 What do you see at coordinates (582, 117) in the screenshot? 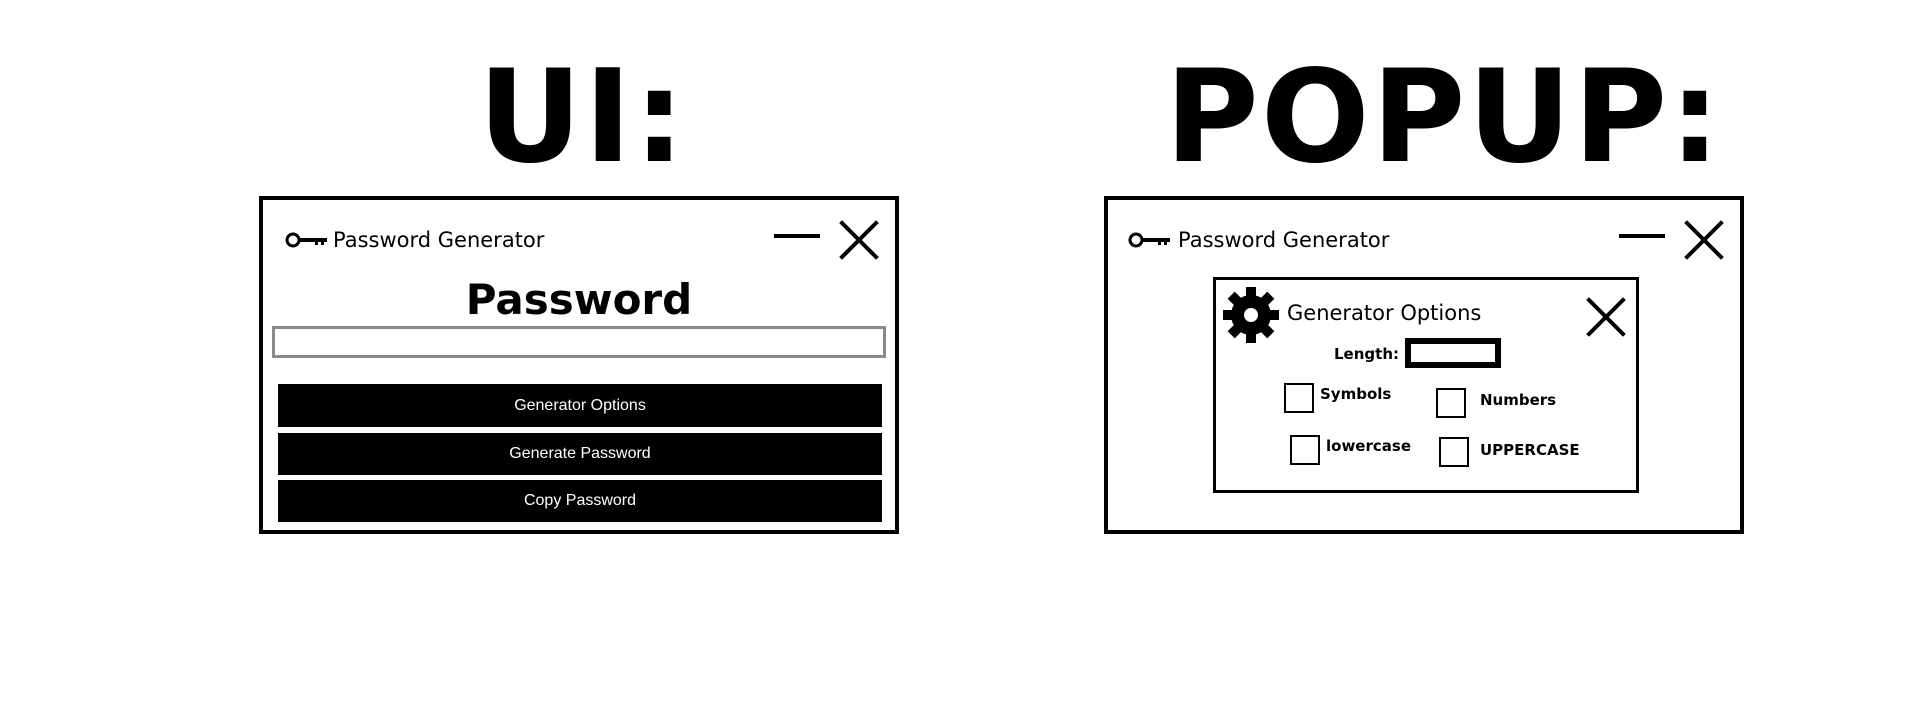
I see `ui-heading: UI:` at bounding box center [582, 117].